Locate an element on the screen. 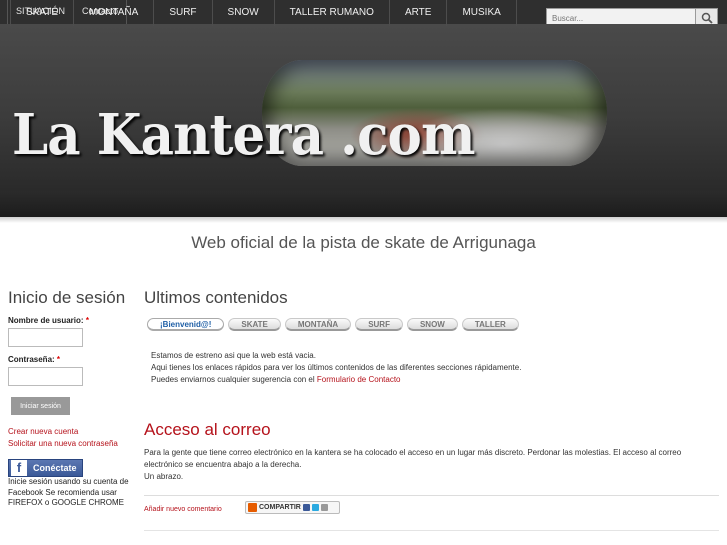 This screenshot has height=545, width=727. request-password-link: Solicitar una nueva contraseña is located at coordinates (63, 443).